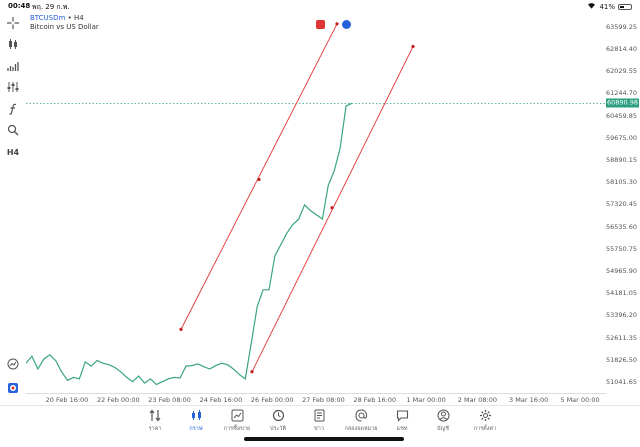 This screenshot has width=640, height=447. I want to click on price-tick-label: 52611.35, so click(621, 337).